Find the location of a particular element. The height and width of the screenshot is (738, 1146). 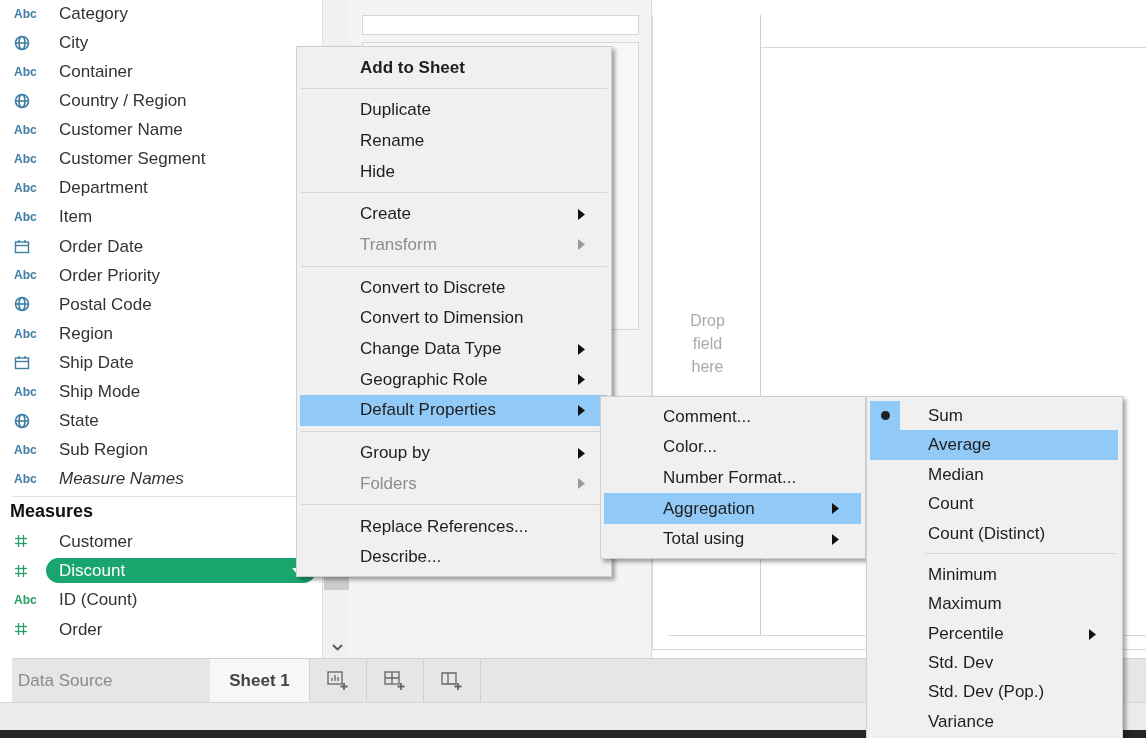

menu-item: Aggregation is located at coordinates (732, 508).